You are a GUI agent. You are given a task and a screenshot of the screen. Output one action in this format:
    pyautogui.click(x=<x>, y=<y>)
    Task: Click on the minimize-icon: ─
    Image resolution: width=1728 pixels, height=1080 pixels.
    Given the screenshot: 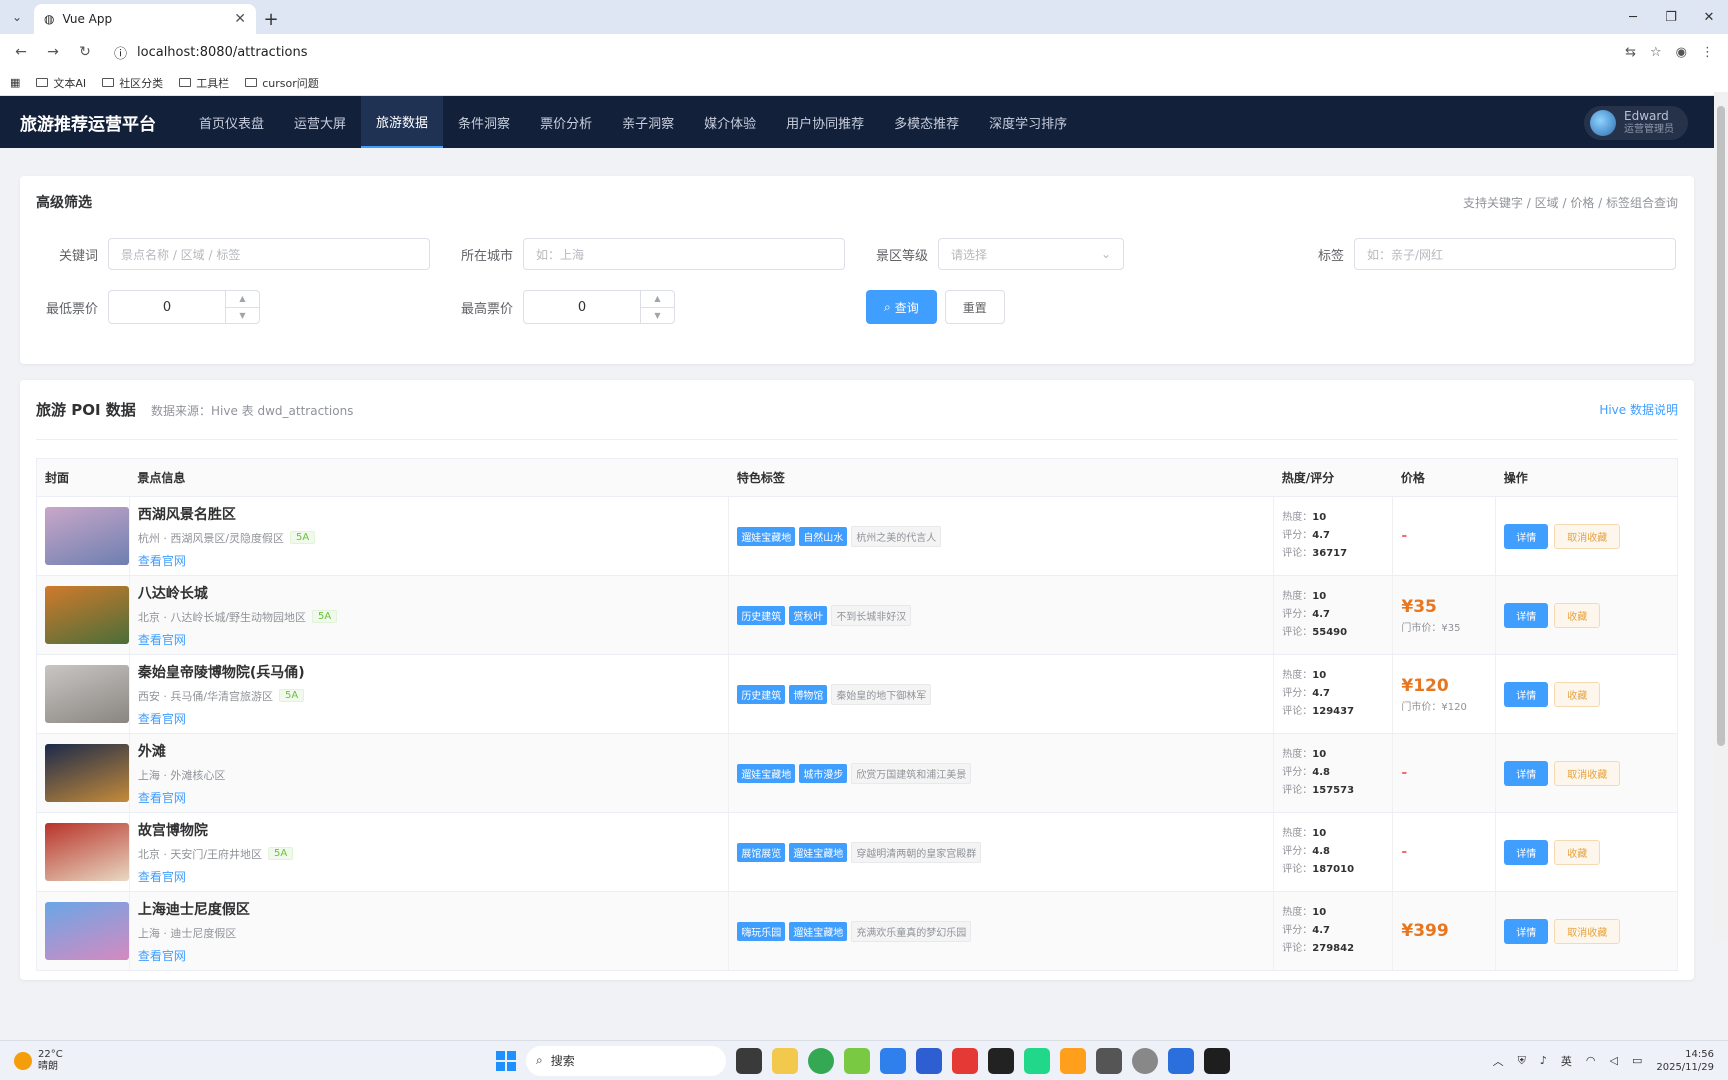 What is the action you would take?
    pyautogui.click(x=1633, y=17)
    